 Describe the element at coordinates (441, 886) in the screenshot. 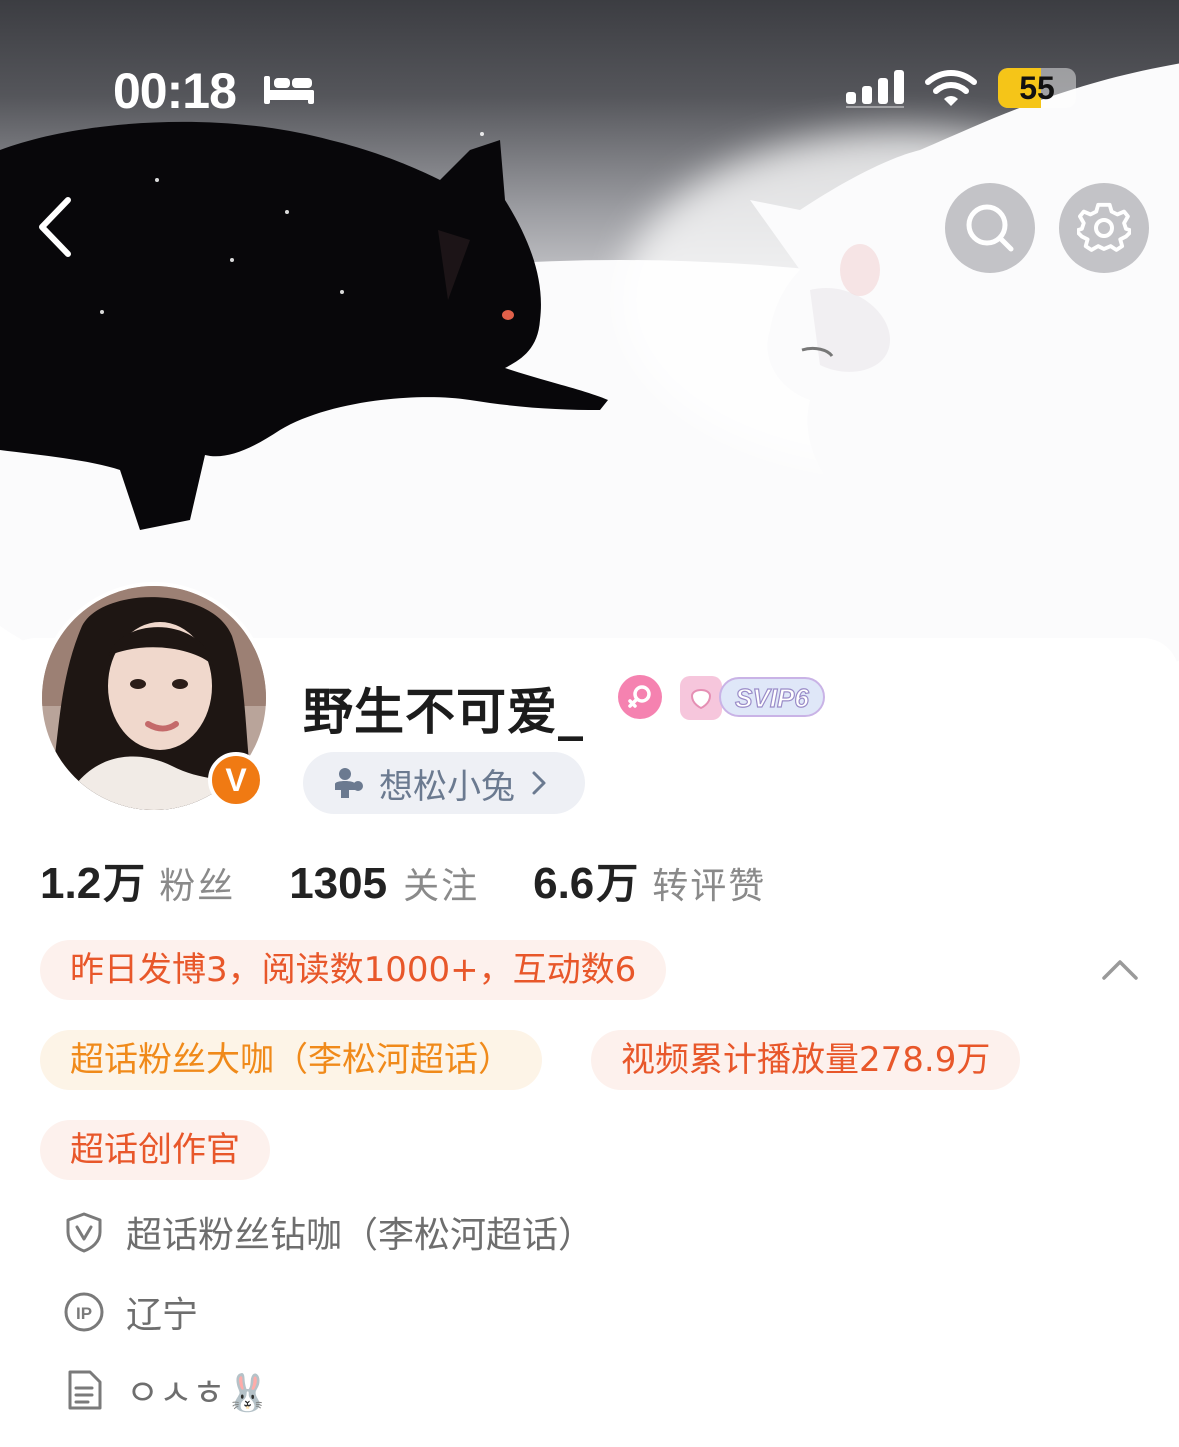

I see `stat-label: 关注` at that location.